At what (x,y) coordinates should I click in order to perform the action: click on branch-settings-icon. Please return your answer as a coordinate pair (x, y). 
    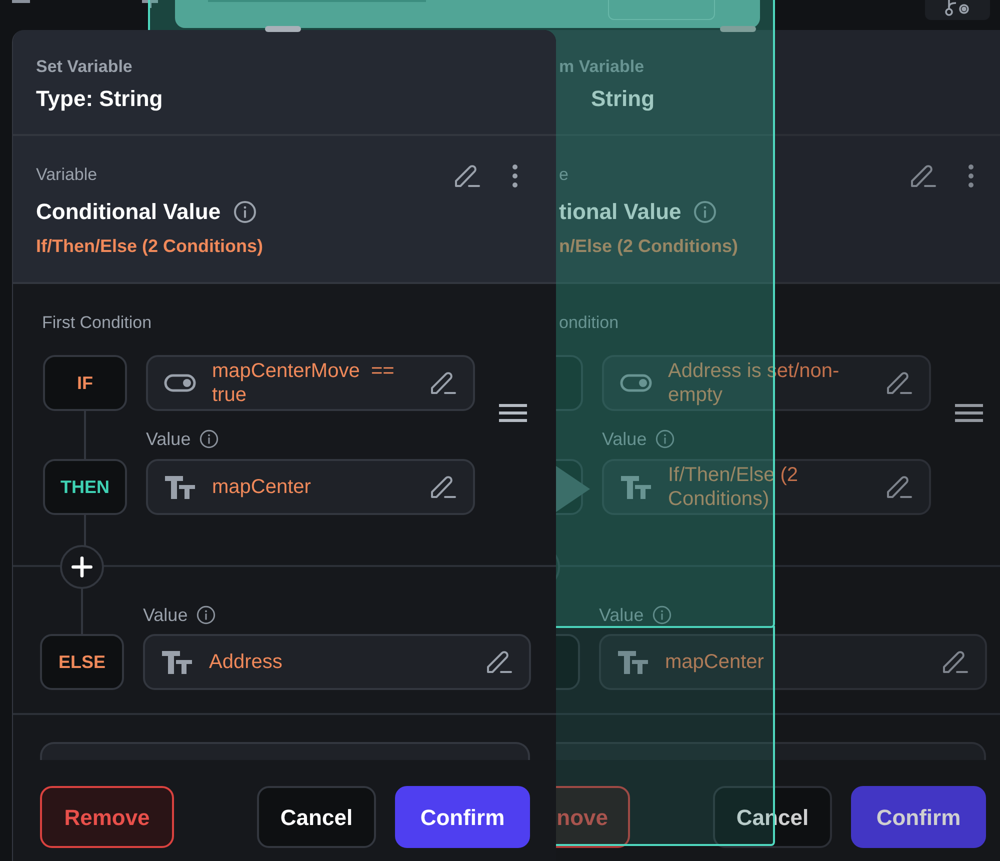
    Looking at the image, I should click on (957, 10).